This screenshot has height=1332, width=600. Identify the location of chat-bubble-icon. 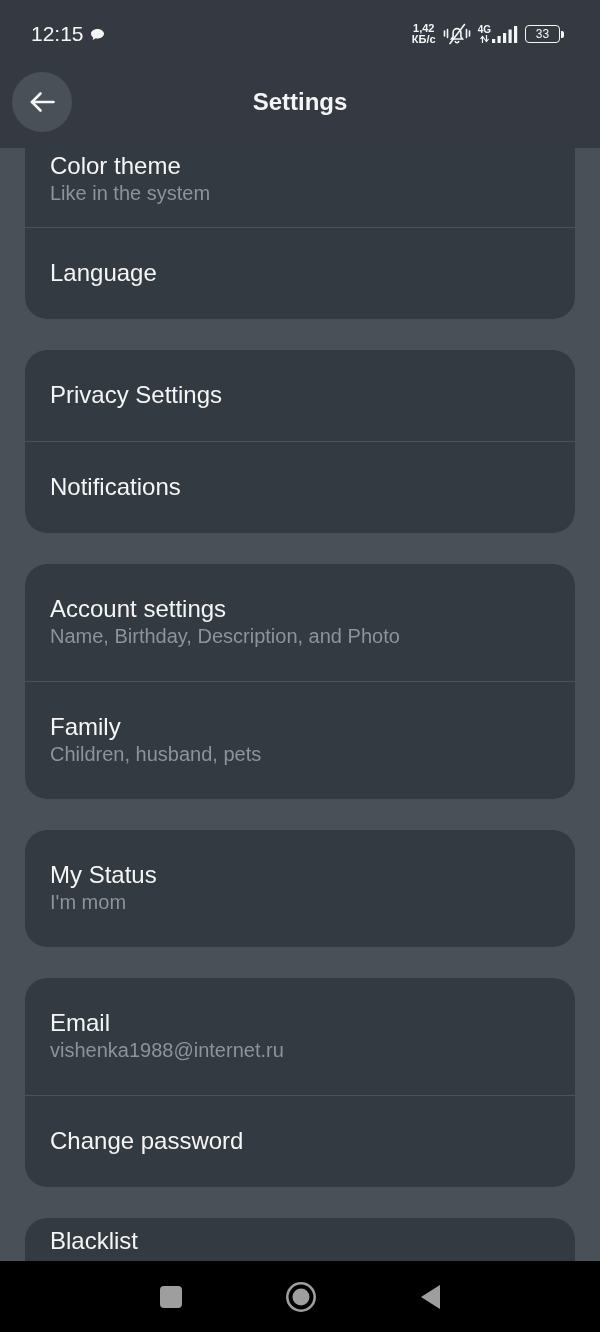
(97, 34).